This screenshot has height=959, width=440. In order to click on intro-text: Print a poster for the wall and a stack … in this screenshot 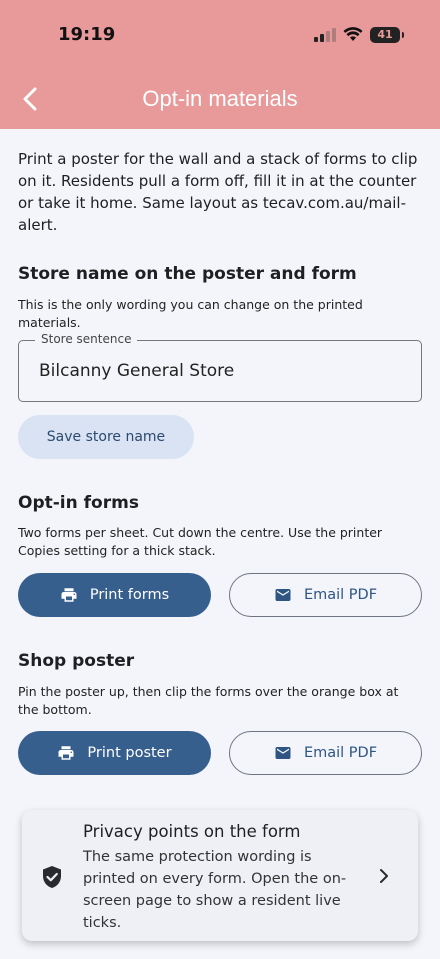, I will do `click(218, 192)`.